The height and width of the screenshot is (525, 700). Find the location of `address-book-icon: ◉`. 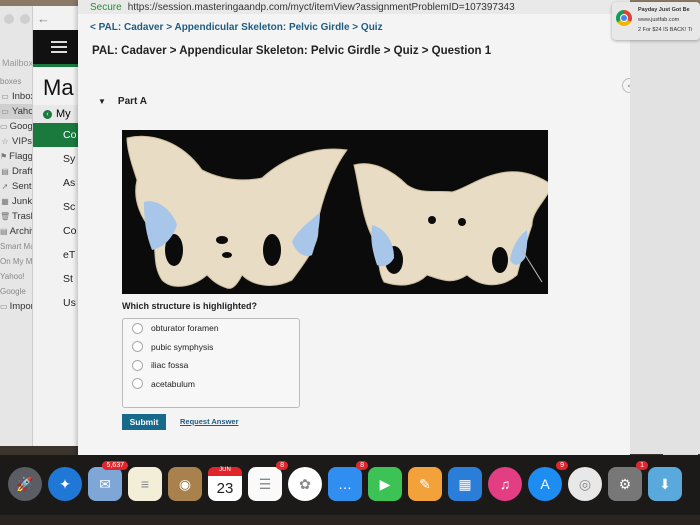

address-book-icon: ◉ is located at coordinates (185, 483).